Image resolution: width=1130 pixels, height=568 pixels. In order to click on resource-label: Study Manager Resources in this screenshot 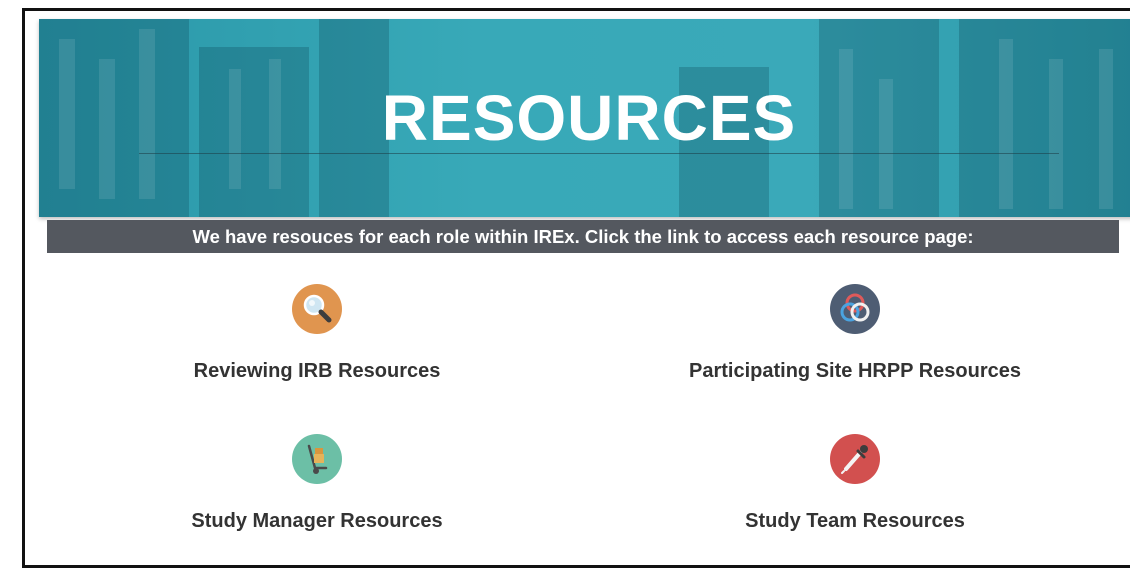, I will do `click(316, 521)`.